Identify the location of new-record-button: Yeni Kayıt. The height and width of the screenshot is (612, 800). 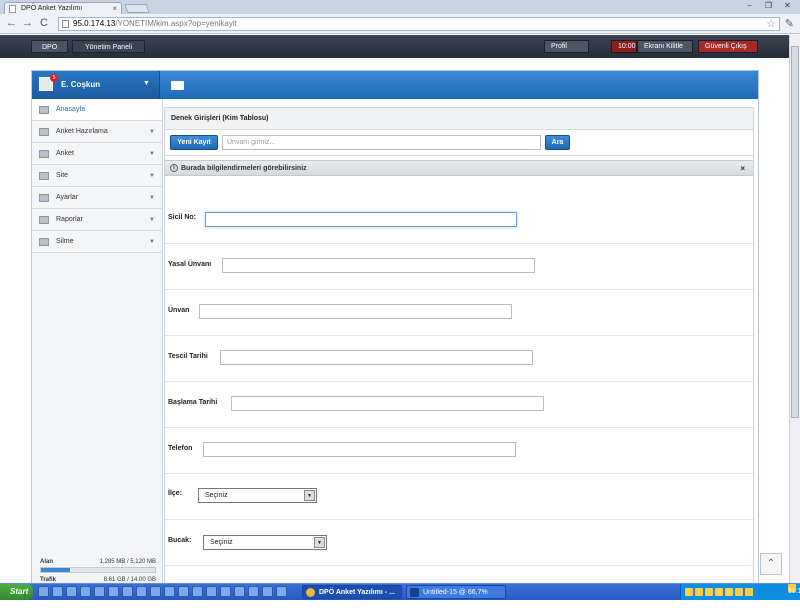
(194, 142).